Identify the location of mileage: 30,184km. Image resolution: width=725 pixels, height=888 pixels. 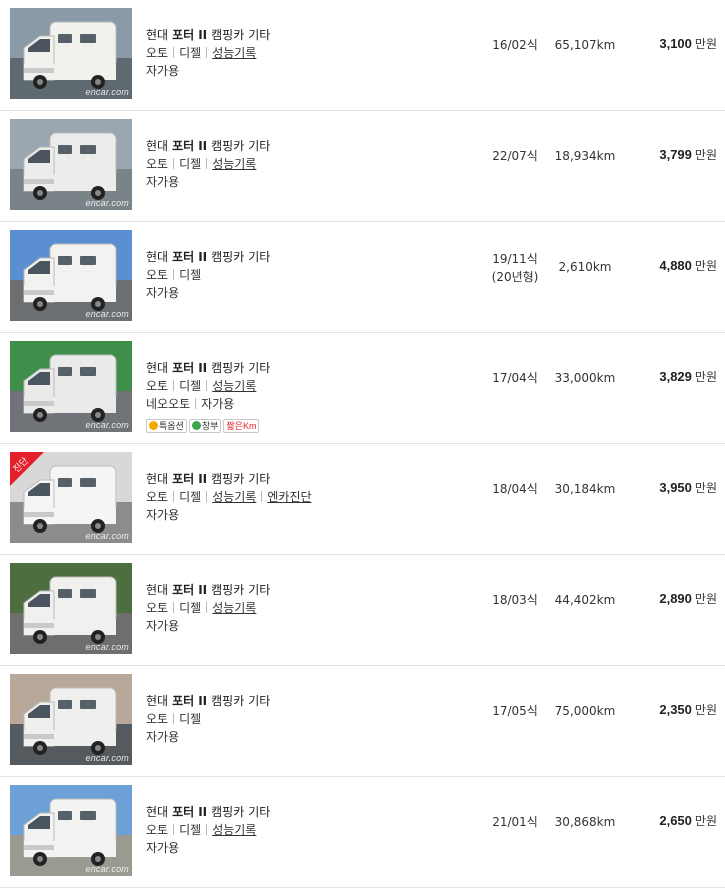
(585, 489).